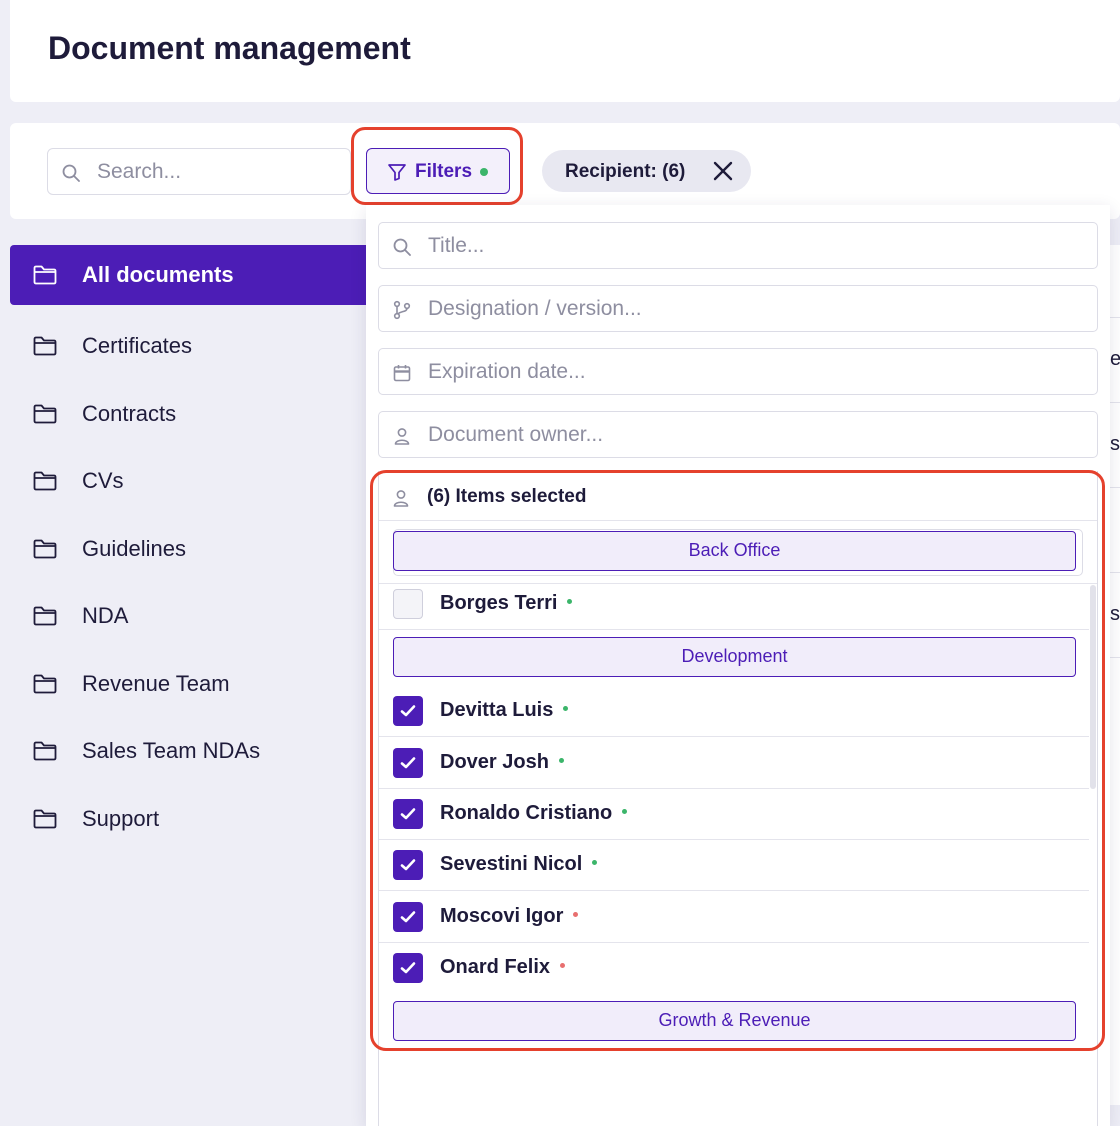  What do you see at coordinates (734, 657) in the screenshot?
I see `recipient-group-header: Development` at bounding box center [734, 657].